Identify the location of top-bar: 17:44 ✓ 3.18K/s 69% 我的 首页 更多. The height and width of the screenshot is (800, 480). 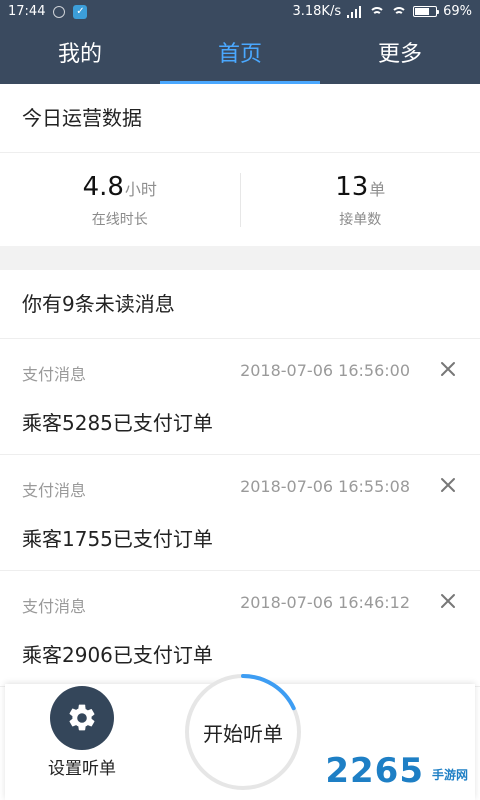
(240, 42).